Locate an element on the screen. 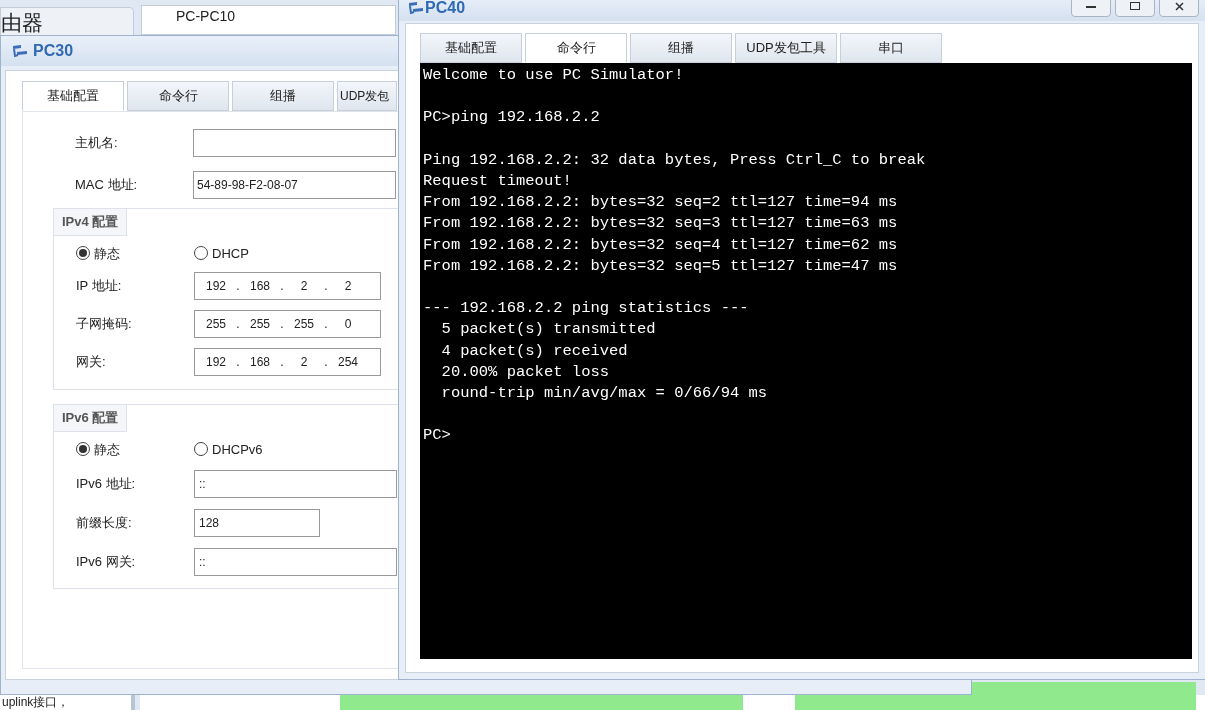 The width and height of the screenshot is (1205, 710). terminal-line: From 192.168.2.2: bytes=32 seq=3 ttl=127 time=63 ms is located at coordinates (661, 224).